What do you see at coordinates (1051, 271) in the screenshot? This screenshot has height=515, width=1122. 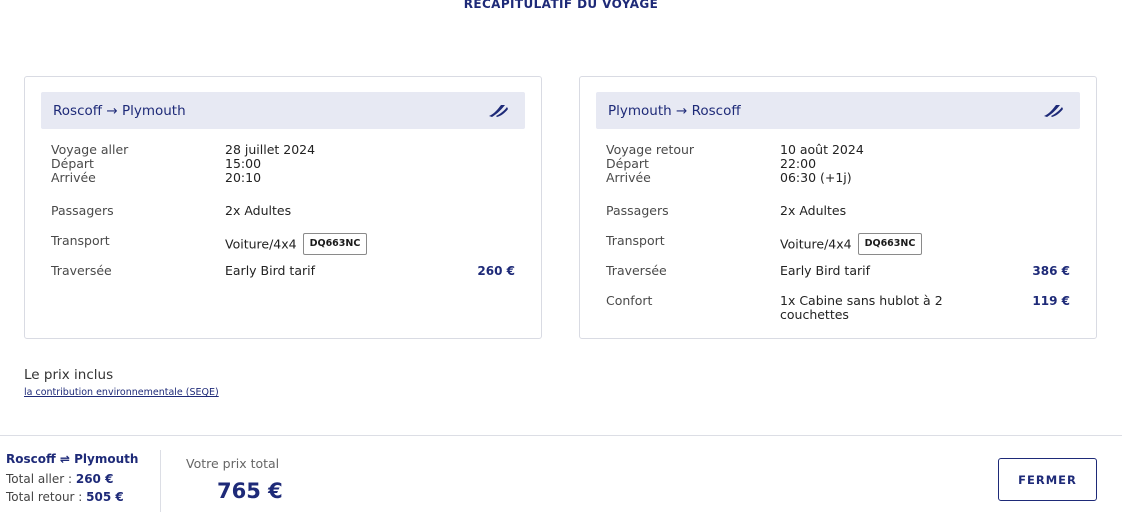 I see `crossing-price: 386 €` at bounding box center [1051, 271].